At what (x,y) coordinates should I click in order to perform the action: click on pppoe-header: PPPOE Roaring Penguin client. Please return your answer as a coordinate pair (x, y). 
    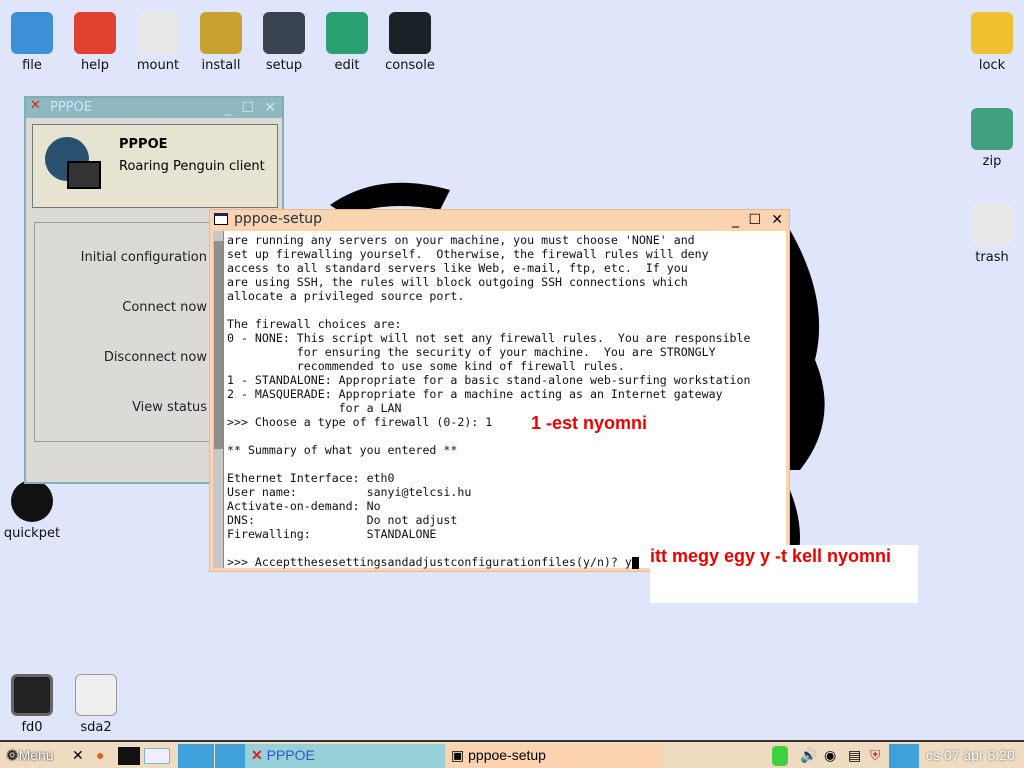
    Looking at the image, I should click on (155, 166).